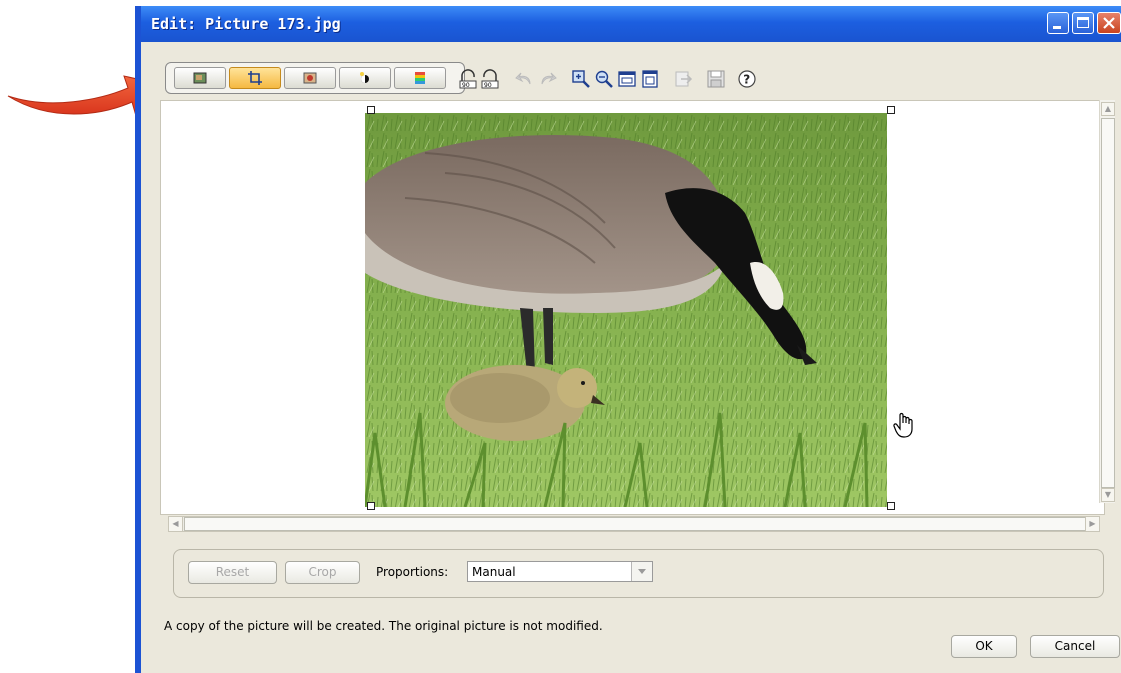 The height and width of the screenshot is (673, 1121). Describe the element at coordinates (1108, 109) in the screenshot. I see `scroll-up-icon: ▲` at that location.